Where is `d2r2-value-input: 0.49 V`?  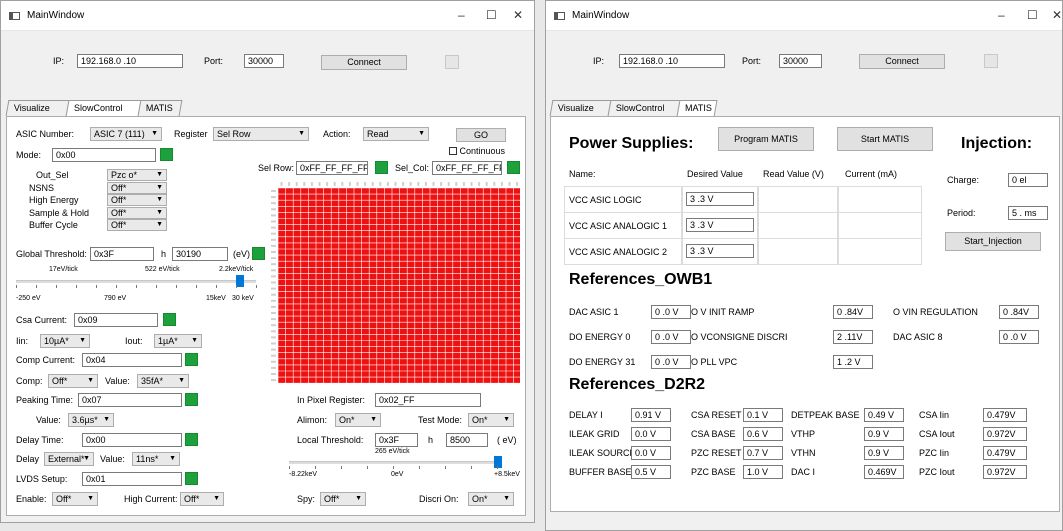
d2r2-value-input: 0.49 V is located at coordinates (884, 415).